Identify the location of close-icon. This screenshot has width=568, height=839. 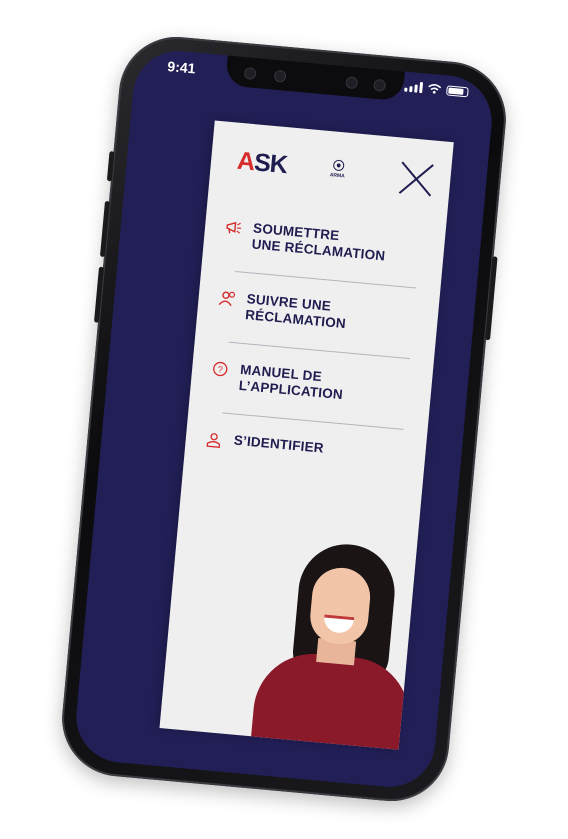
(416, 178).